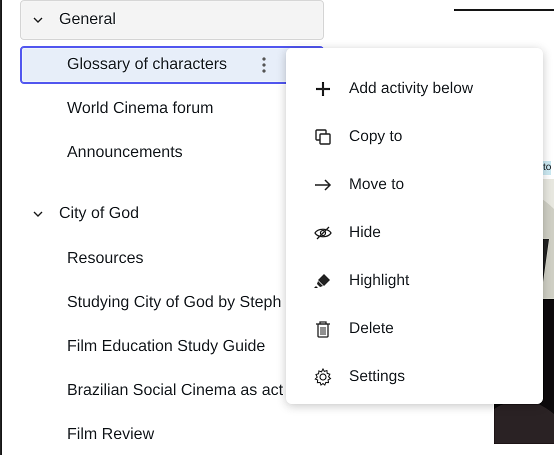 The height and width of the screenshot is (455, 554). I want to click on section-title: General, so click(87, 20).